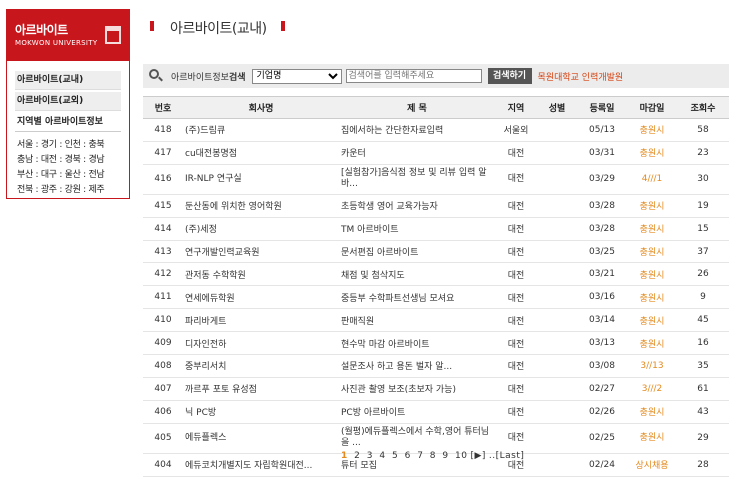 The image size is (740, 479). Describe the element at coordinates (237, 77) in the screenshot. I see `search-label-bold: 검색` at that location.